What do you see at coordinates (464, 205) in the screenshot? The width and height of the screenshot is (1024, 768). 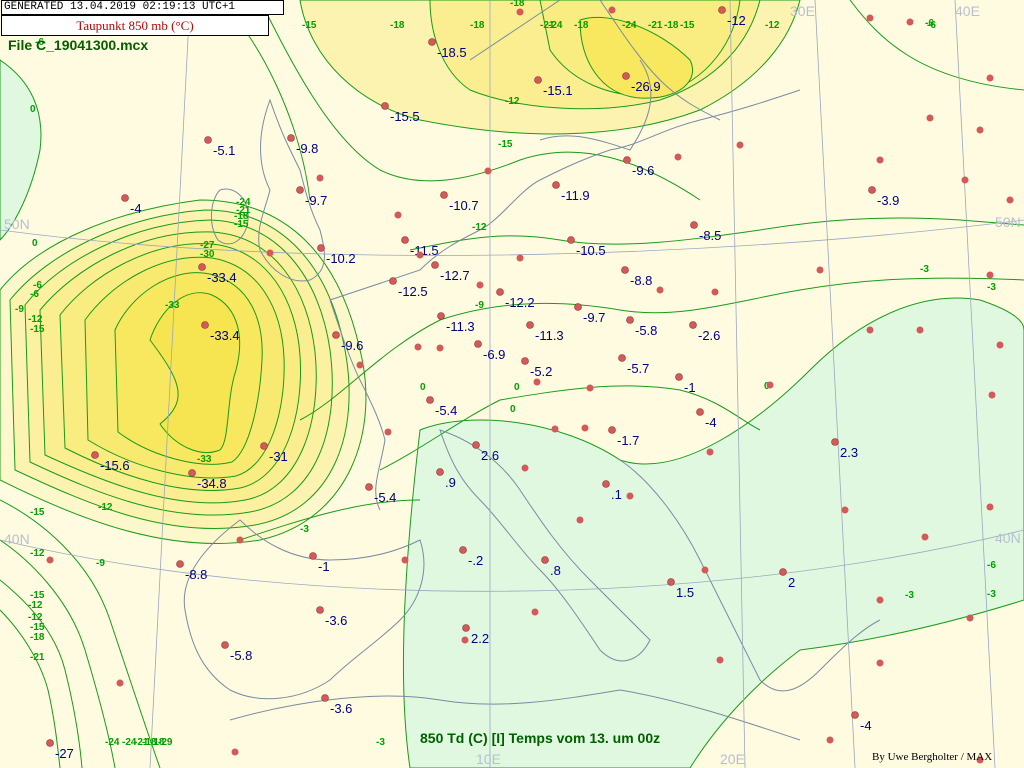 I see `station-value: -10.7` at bounding box center [464, 205].